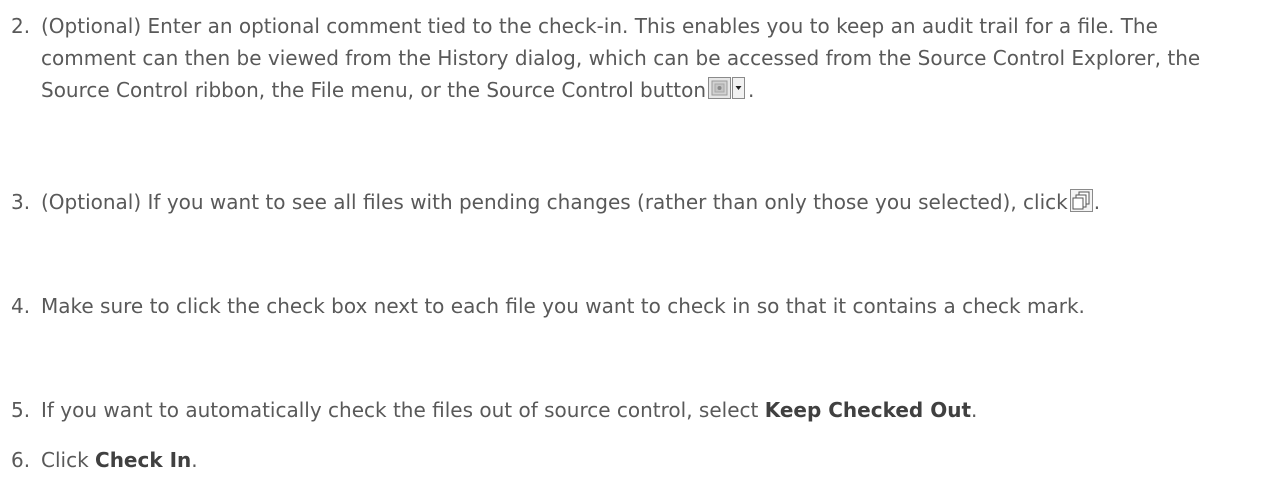 The height and width of the screenshot is (484, 1276). Describe the element at coordinates (21, 460) in the screenshot. I see `step-number: 6.` at that location.